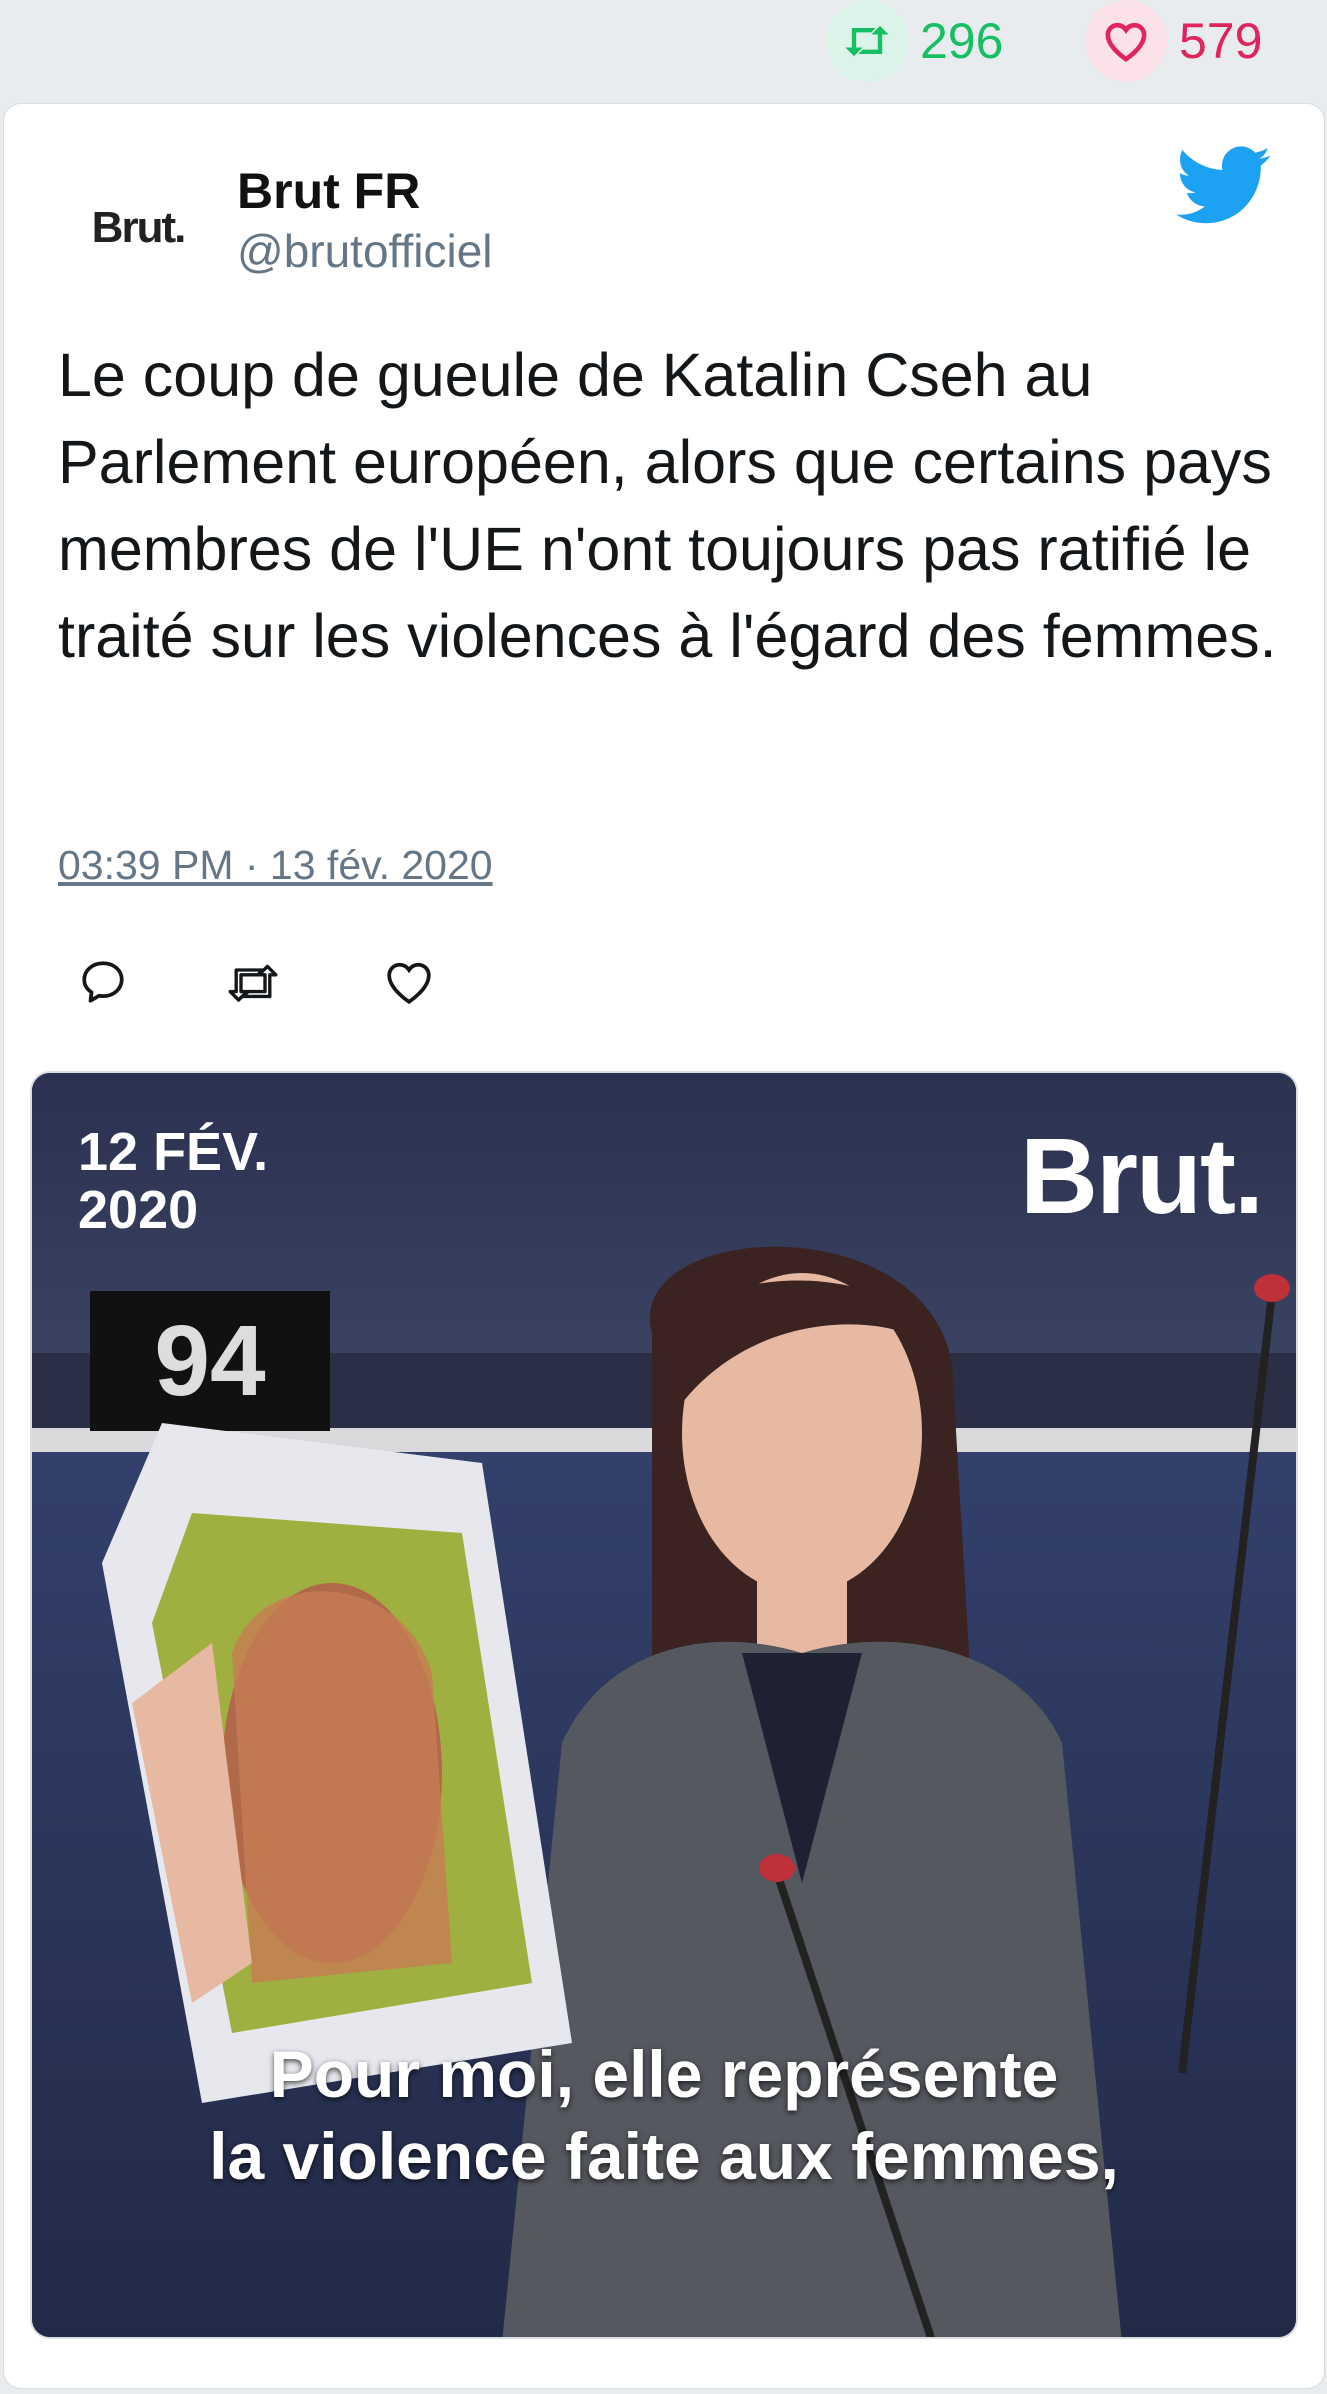 The width and height of the screenshot is (1327, 2394). Describe the element at coordinates (275, 865) in the screenshot. I see `tweet-timestamp: 03:39 PM · 13 fév. 2020` at that location.